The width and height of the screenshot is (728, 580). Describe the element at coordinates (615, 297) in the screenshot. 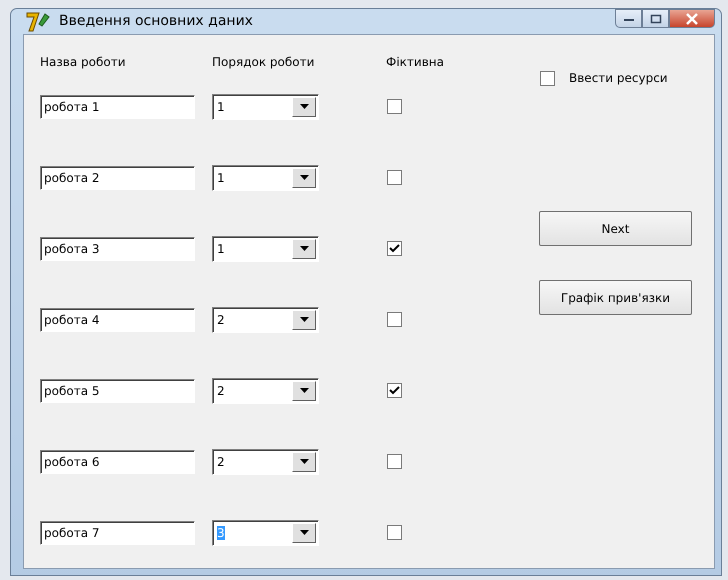

I see `dialog-button: Графік прив'язки` at that location.